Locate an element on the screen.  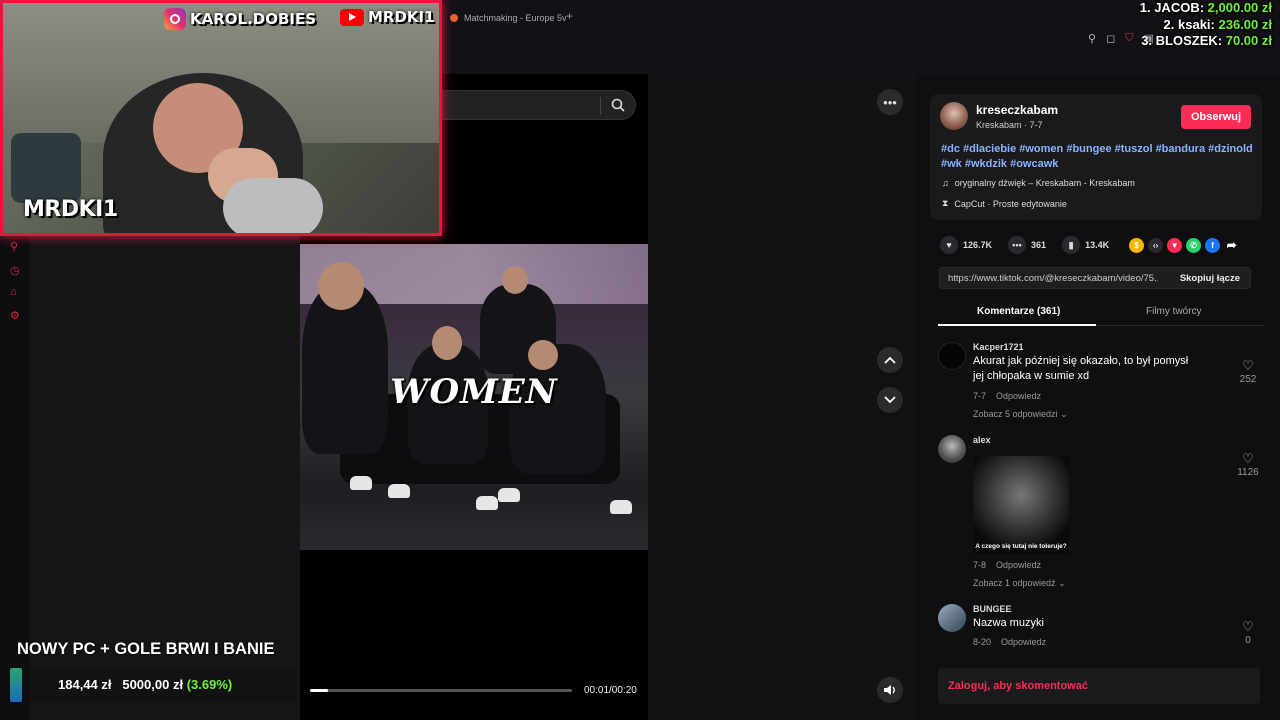
comment-like-button: ♡ 0 is located at coordinates (1248, 632).